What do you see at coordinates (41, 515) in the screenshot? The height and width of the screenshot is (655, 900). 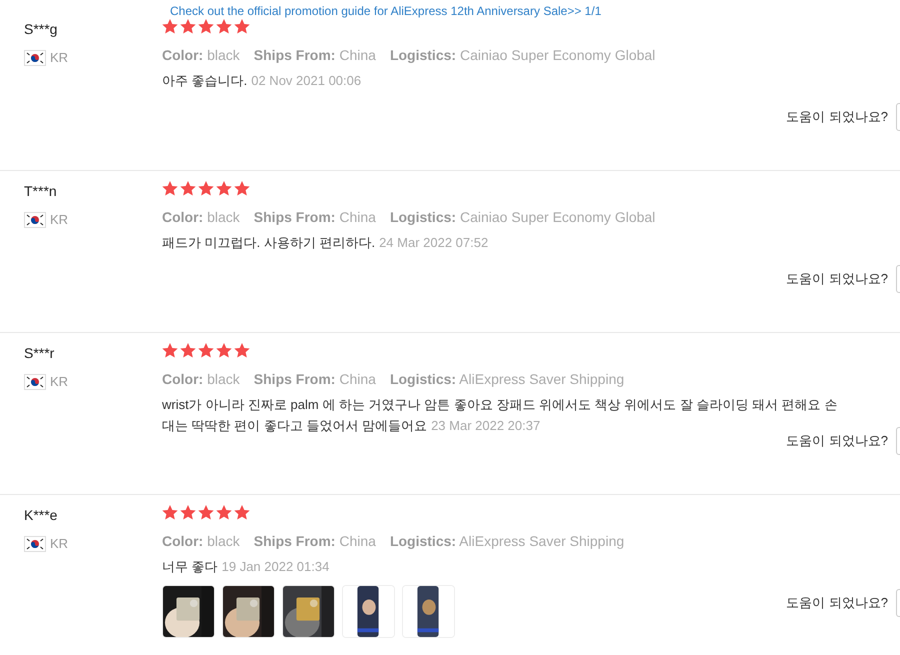 I see `reviewer-name: K***e` at bounding box center [41, 515].